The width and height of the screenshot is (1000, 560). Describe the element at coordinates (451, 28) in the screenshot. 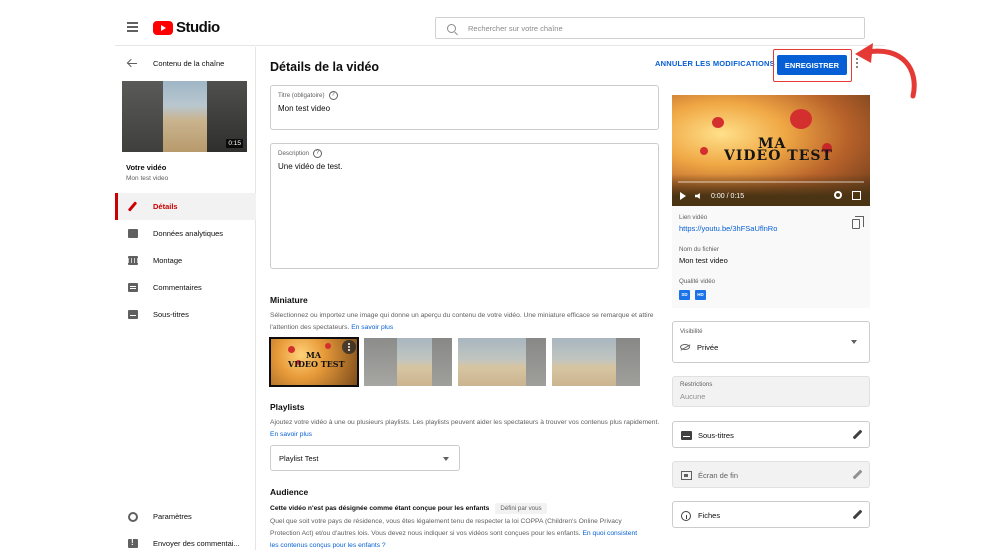

I see `search-icon` at that location.